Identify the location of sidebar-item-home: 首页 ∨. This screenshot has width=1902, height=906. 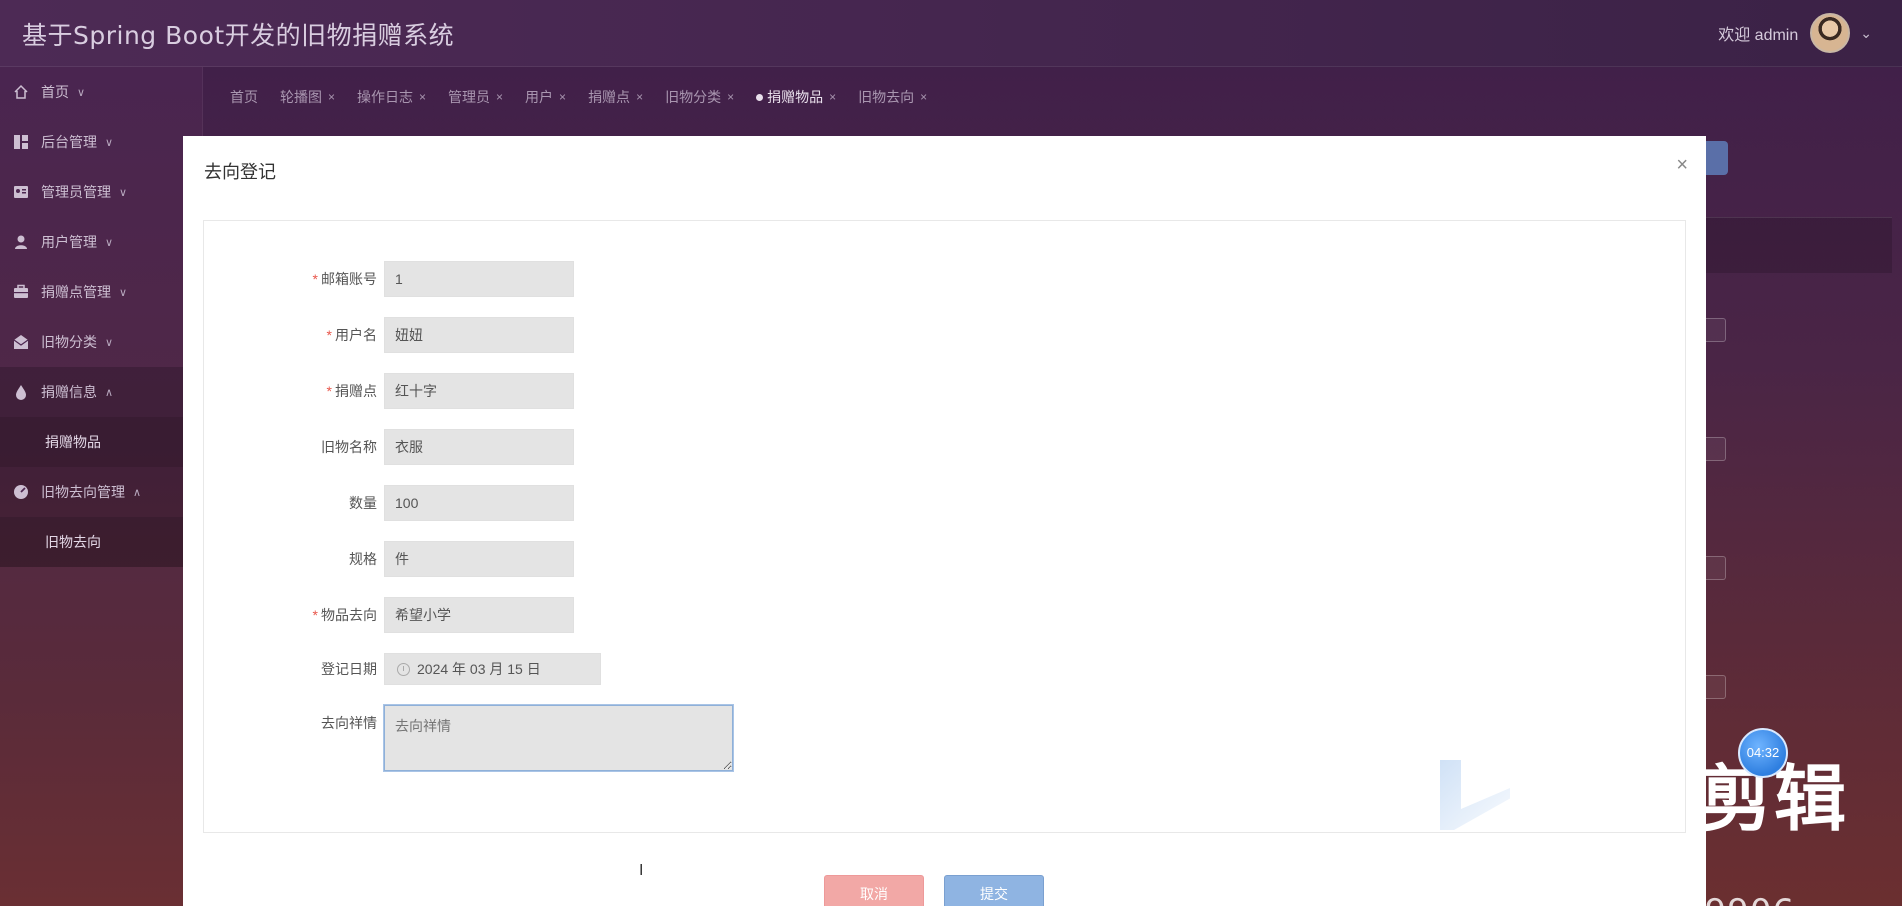
(101, 92).